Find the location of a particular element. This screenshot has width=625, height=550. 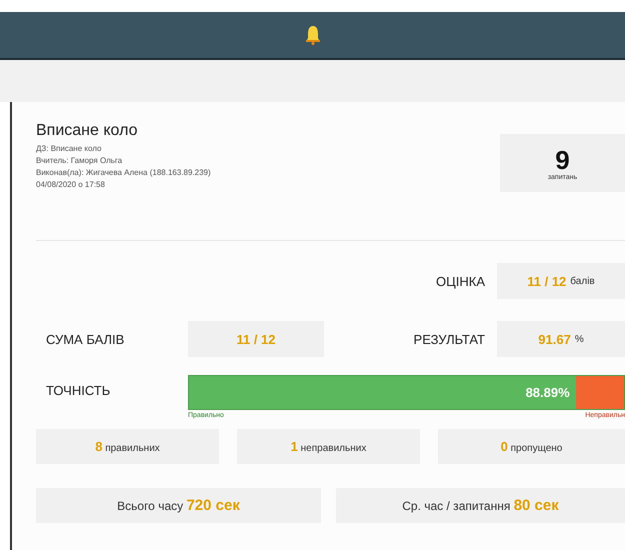

grade-label: ОЦІНКА is located at coordinates (461, 281).